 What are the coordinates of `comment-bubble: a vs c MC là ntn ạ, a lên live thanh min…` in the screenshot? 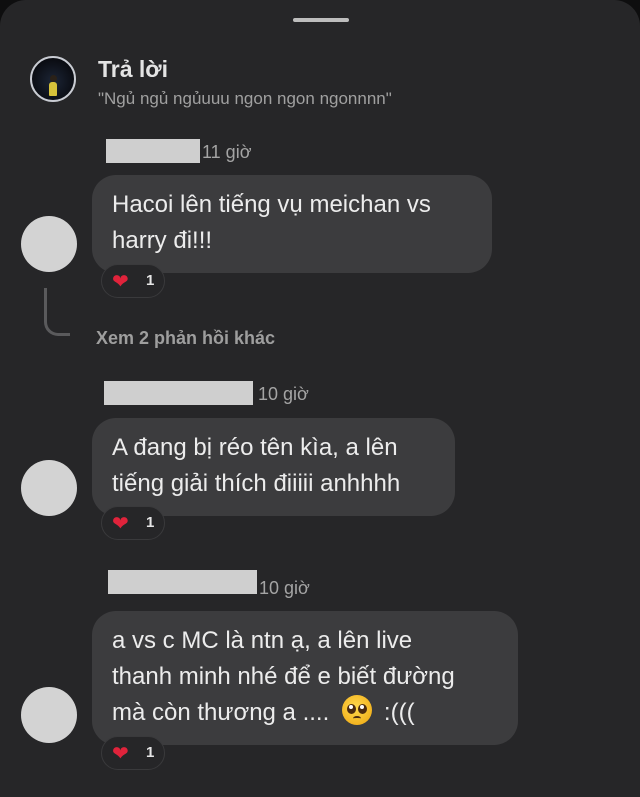 It's located at (305, 678).